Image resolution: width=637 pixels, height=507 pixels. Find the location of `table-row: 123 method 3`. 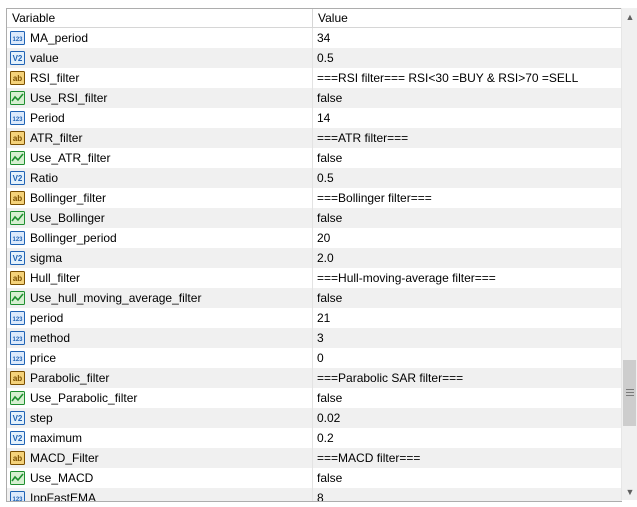

table-row: 123 method 3 is located at coordinates (314, 338).